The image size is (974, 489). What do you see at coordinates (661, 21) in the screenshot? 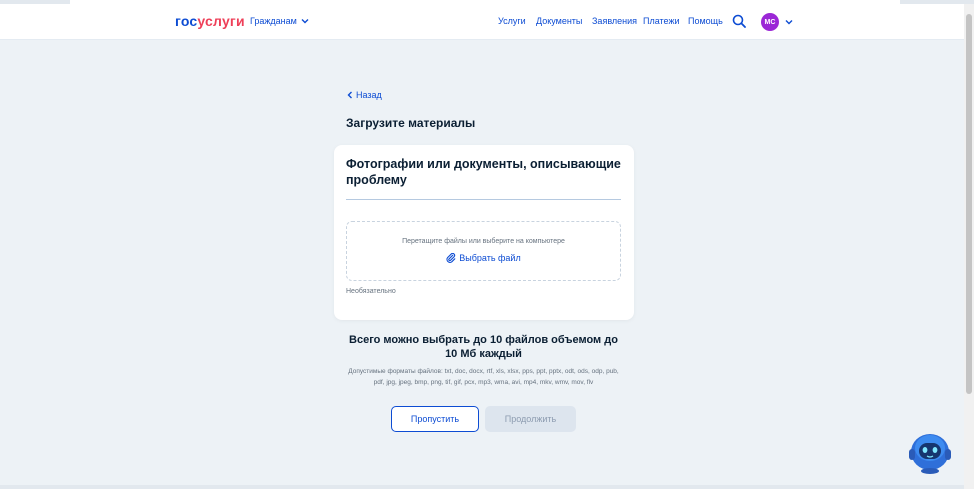
I see `nav-item-payments: Платежи` at bounding box center [661, 21].